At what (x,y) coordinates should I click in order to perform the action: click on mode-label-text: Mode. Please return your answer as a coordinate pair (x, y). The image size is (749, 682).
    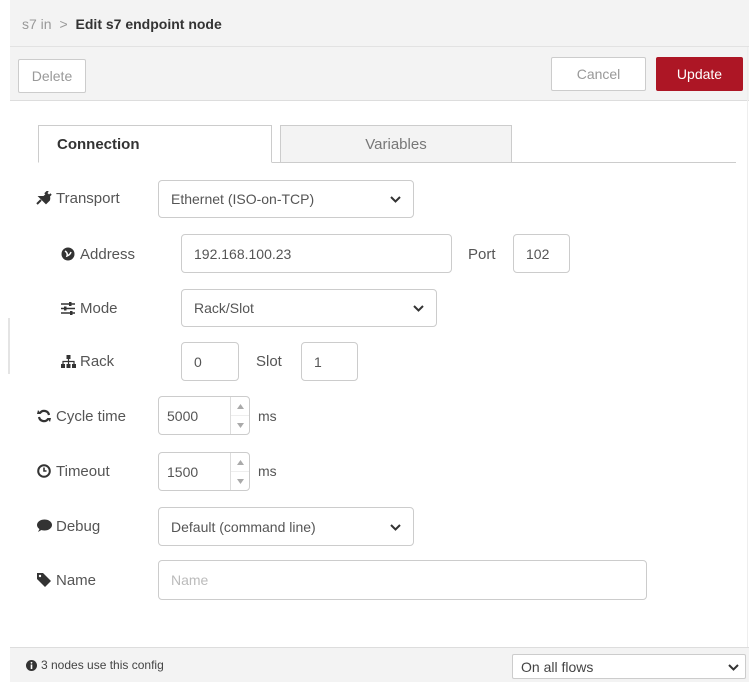
    Looking at the image, I should click on (99, 308).